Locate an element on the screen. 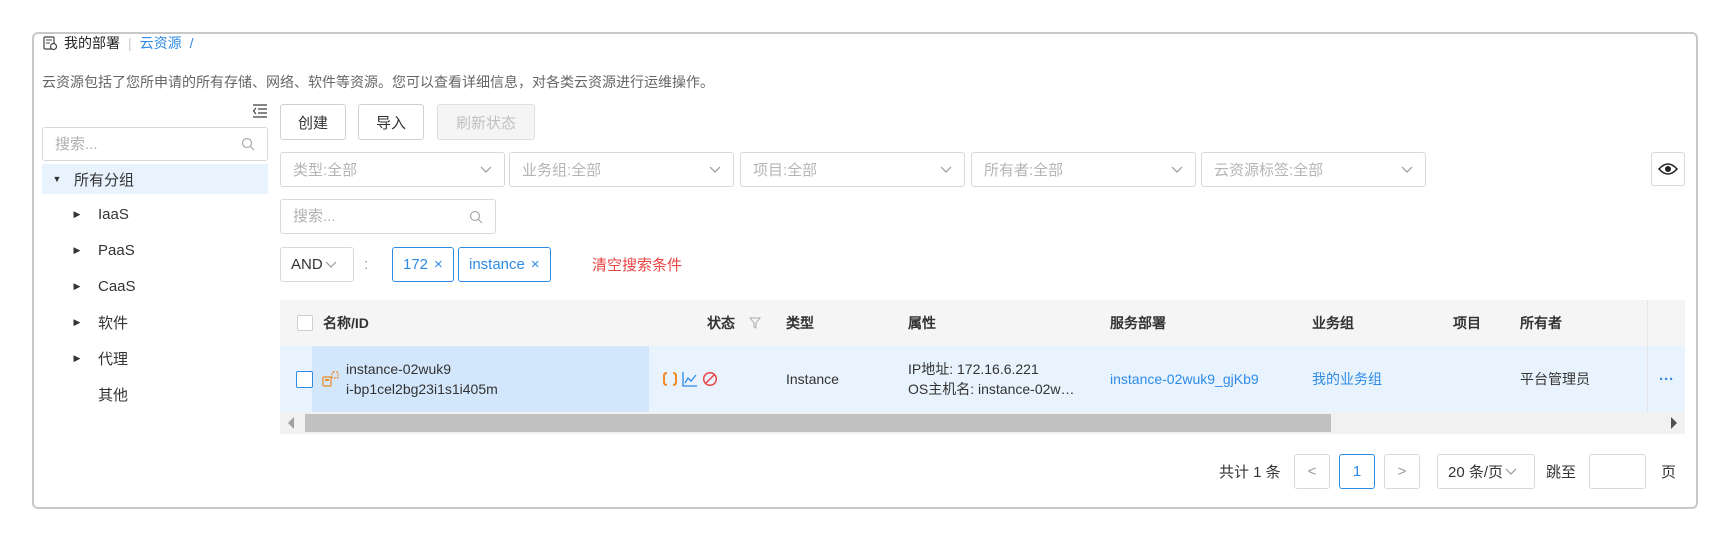  collapse-sidebar-icon is located at coordinates (260, 111).